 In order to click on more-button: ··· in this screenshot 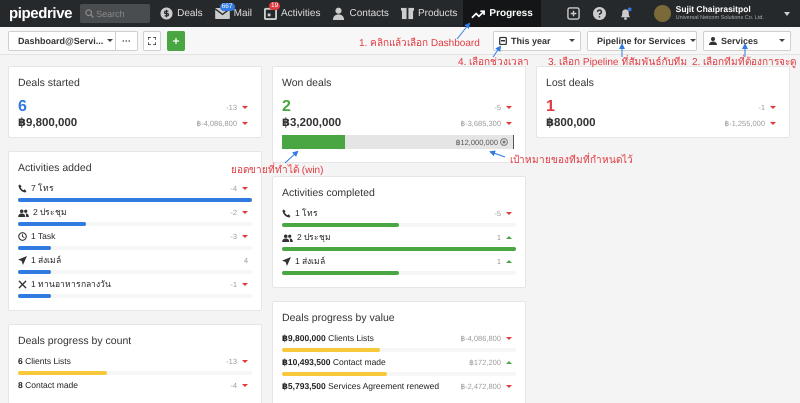, I will do `click(127, 40)`.